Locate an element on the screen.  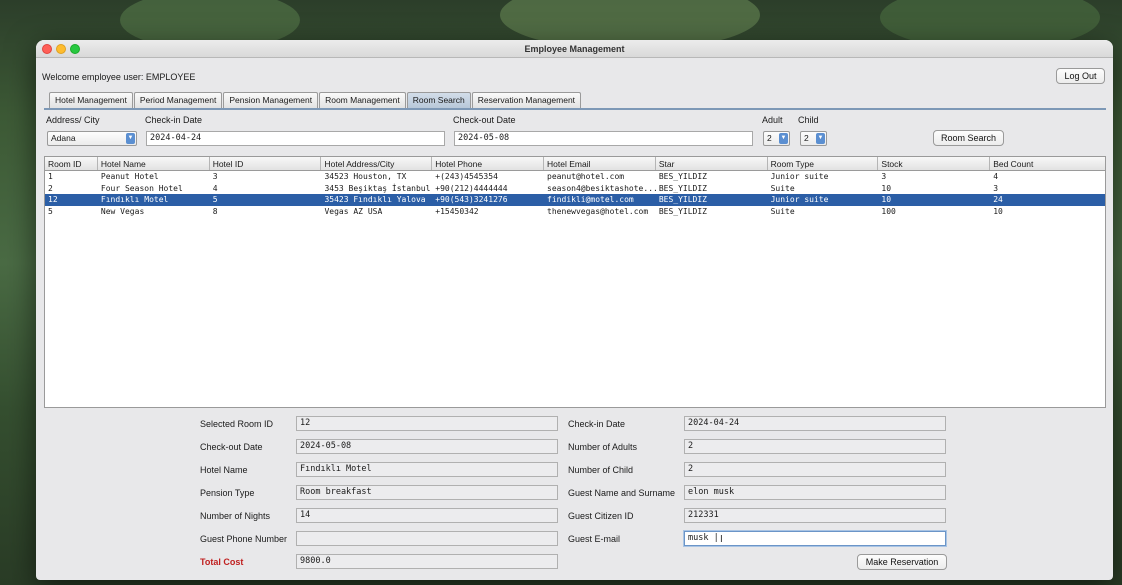
child-count-field: 2 is located at coordinates (815, 469).